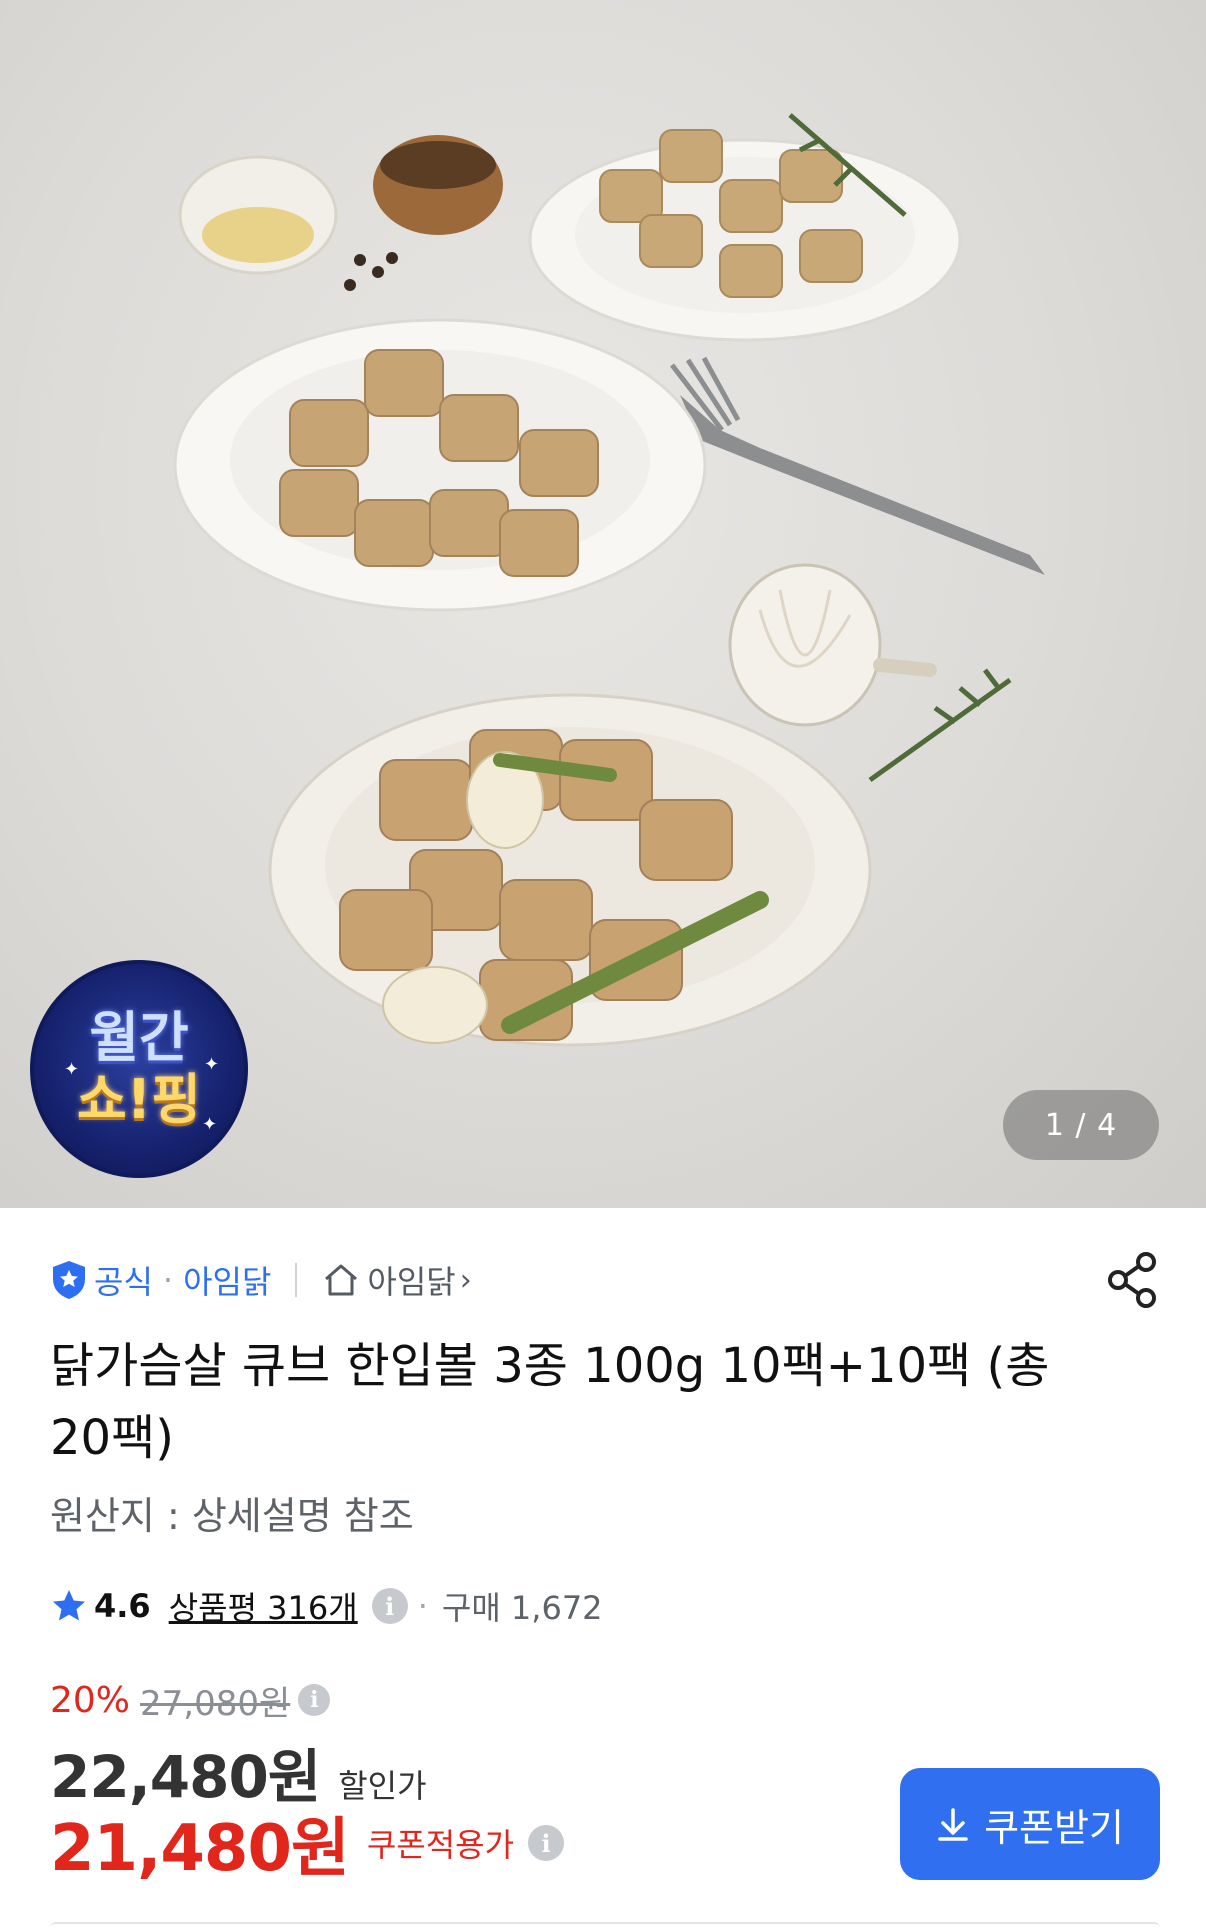 The image size is (1206, 1928). I want to click on shield-badge-icon, so click(69, 1280).